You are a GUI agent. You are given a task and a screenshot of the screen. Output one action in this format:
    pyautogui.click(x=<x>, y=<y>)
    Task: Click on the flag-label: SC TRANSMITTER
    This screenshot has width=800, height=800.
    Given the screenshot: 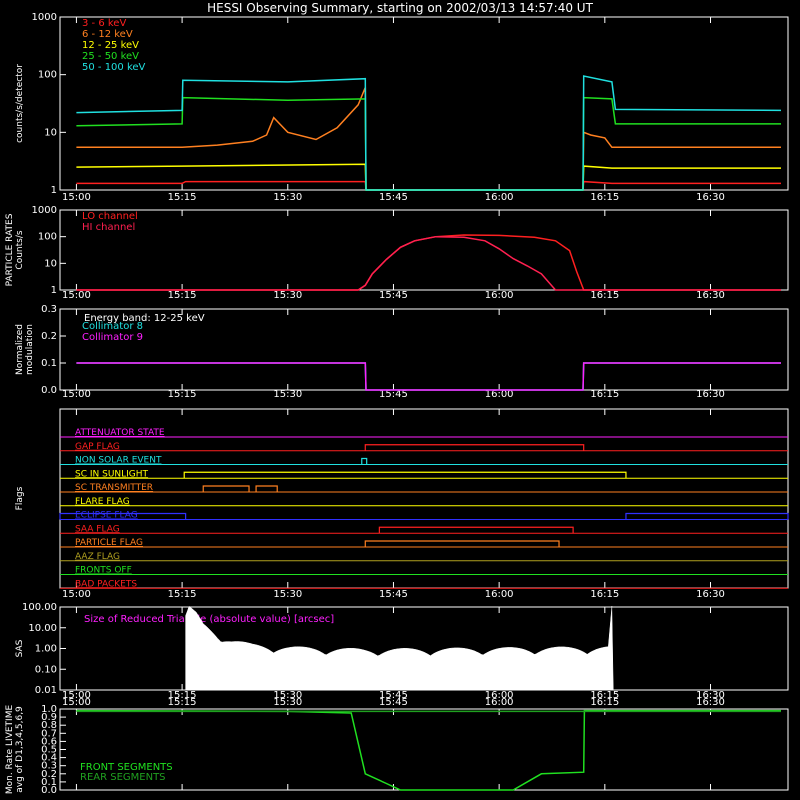 What is the action you would take?
    pyautogui.click(x=114, y=488)
    